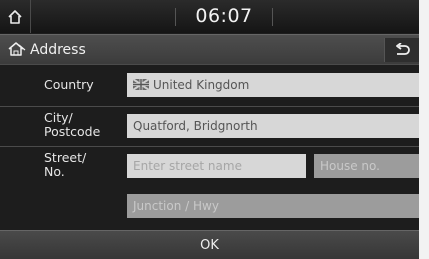 The image size is (429, 259). I want to click on ok-label: OK, so click(209, 245).